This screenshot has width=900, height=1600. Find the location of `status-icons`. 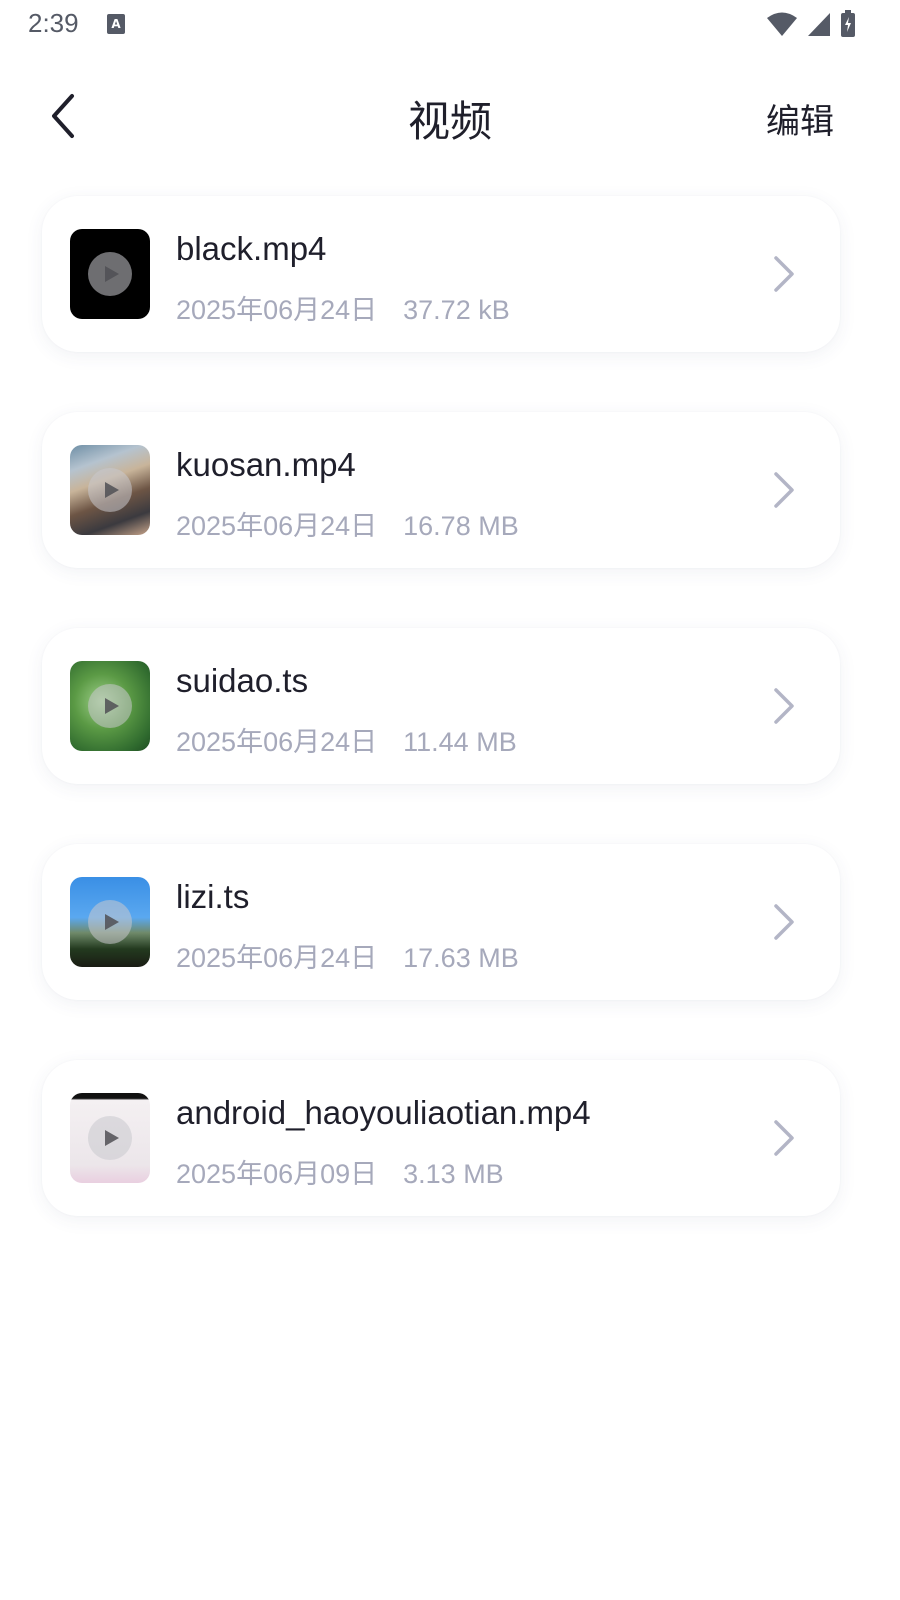

status-icons is located at coordinates (811, 24).